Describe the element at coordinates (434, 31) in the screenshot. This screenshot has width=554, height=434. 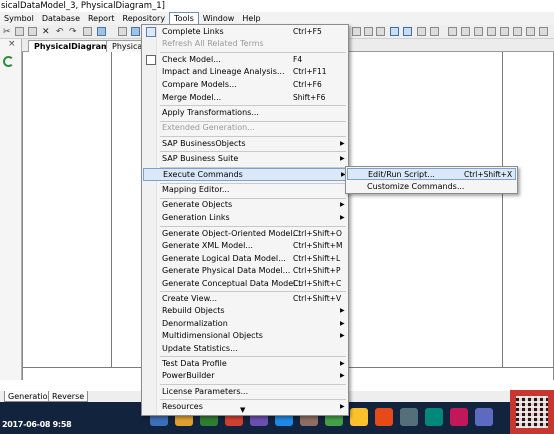
I see `toolbar-icon-g` at that location.